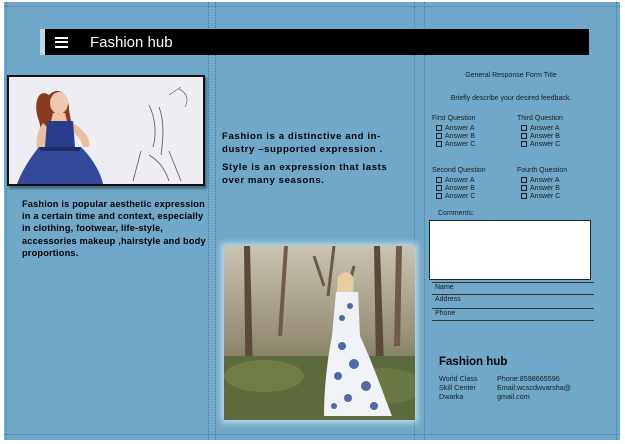 Image resolution: width=625 pixels, height=444 pixels. What do you see at coordinates (542, 170) in the screenshot?
I see `question-label: Fourth Question` at bounding box center [542, 170].